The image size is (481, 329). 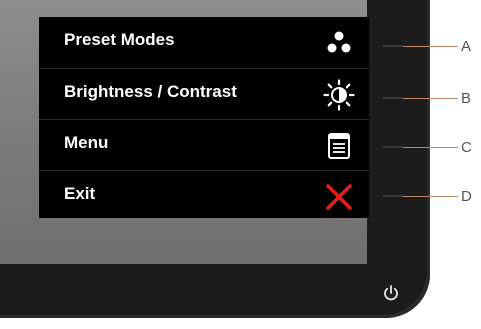 What do you see at coordinates (391, 293) in the screenshot?
I see `power-icon` at bounding box center [391, 293].